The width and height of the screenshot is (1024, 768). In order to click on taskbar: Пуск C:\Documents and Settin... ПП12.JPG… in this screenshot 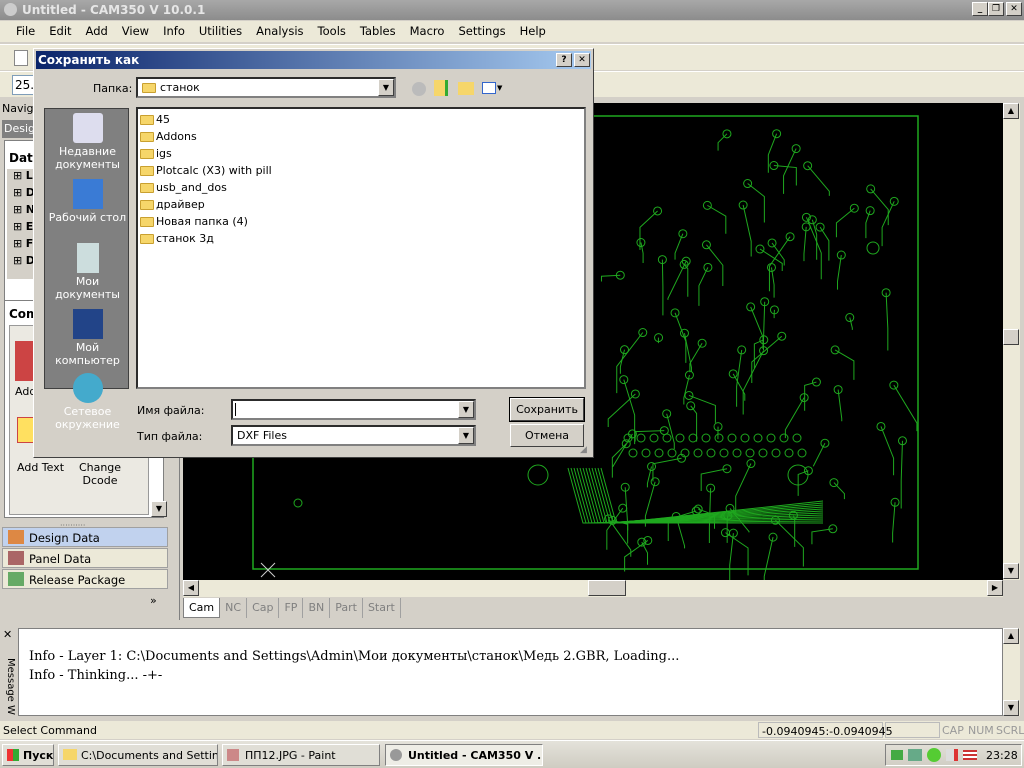, I will do `click(512, 754)`.